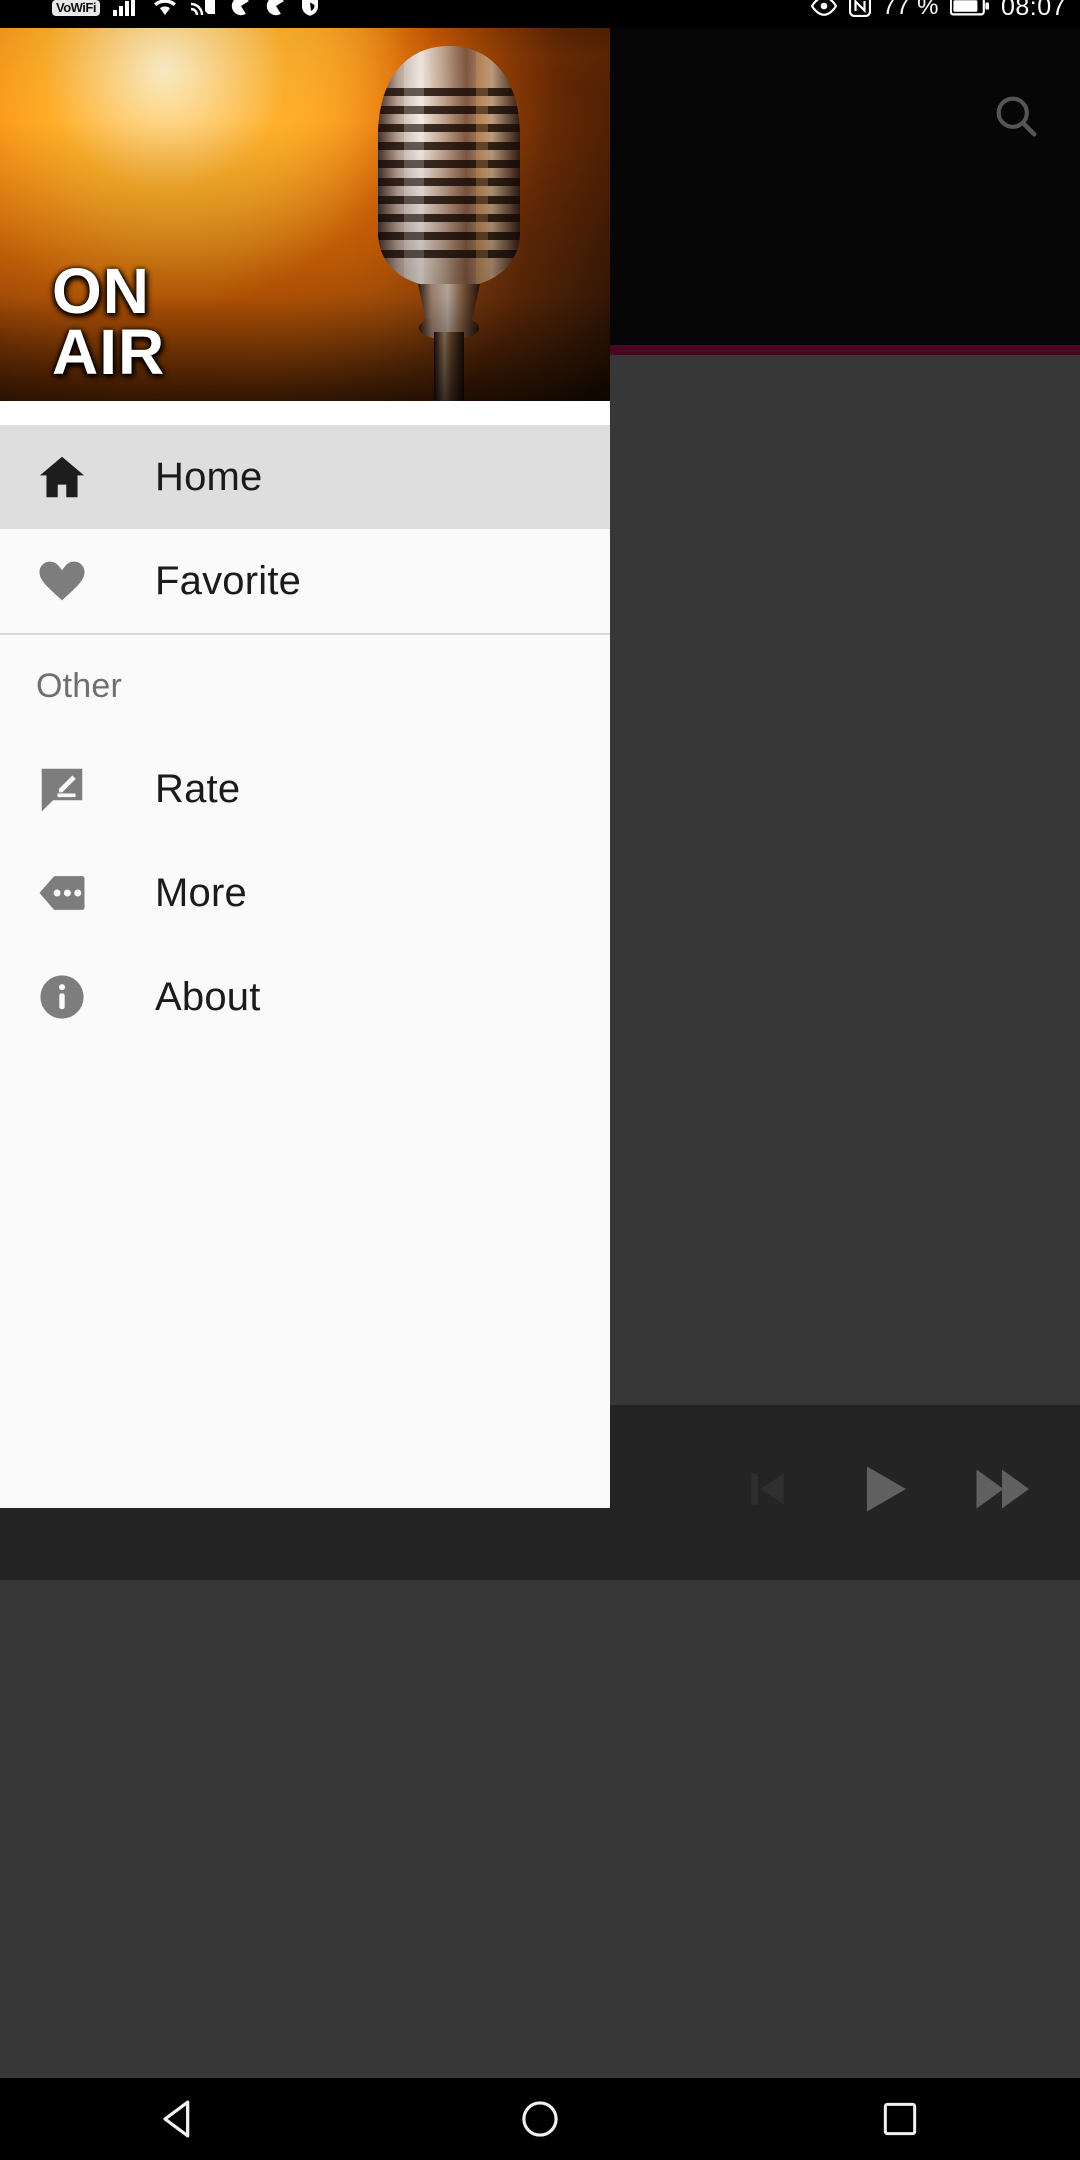 The height and width of the screenshot is (2160, 1080). What do you see at coordinates (208, 996) in the screenshot?
I see `sidebar-item-label: About` at bounding box center [208, 996].